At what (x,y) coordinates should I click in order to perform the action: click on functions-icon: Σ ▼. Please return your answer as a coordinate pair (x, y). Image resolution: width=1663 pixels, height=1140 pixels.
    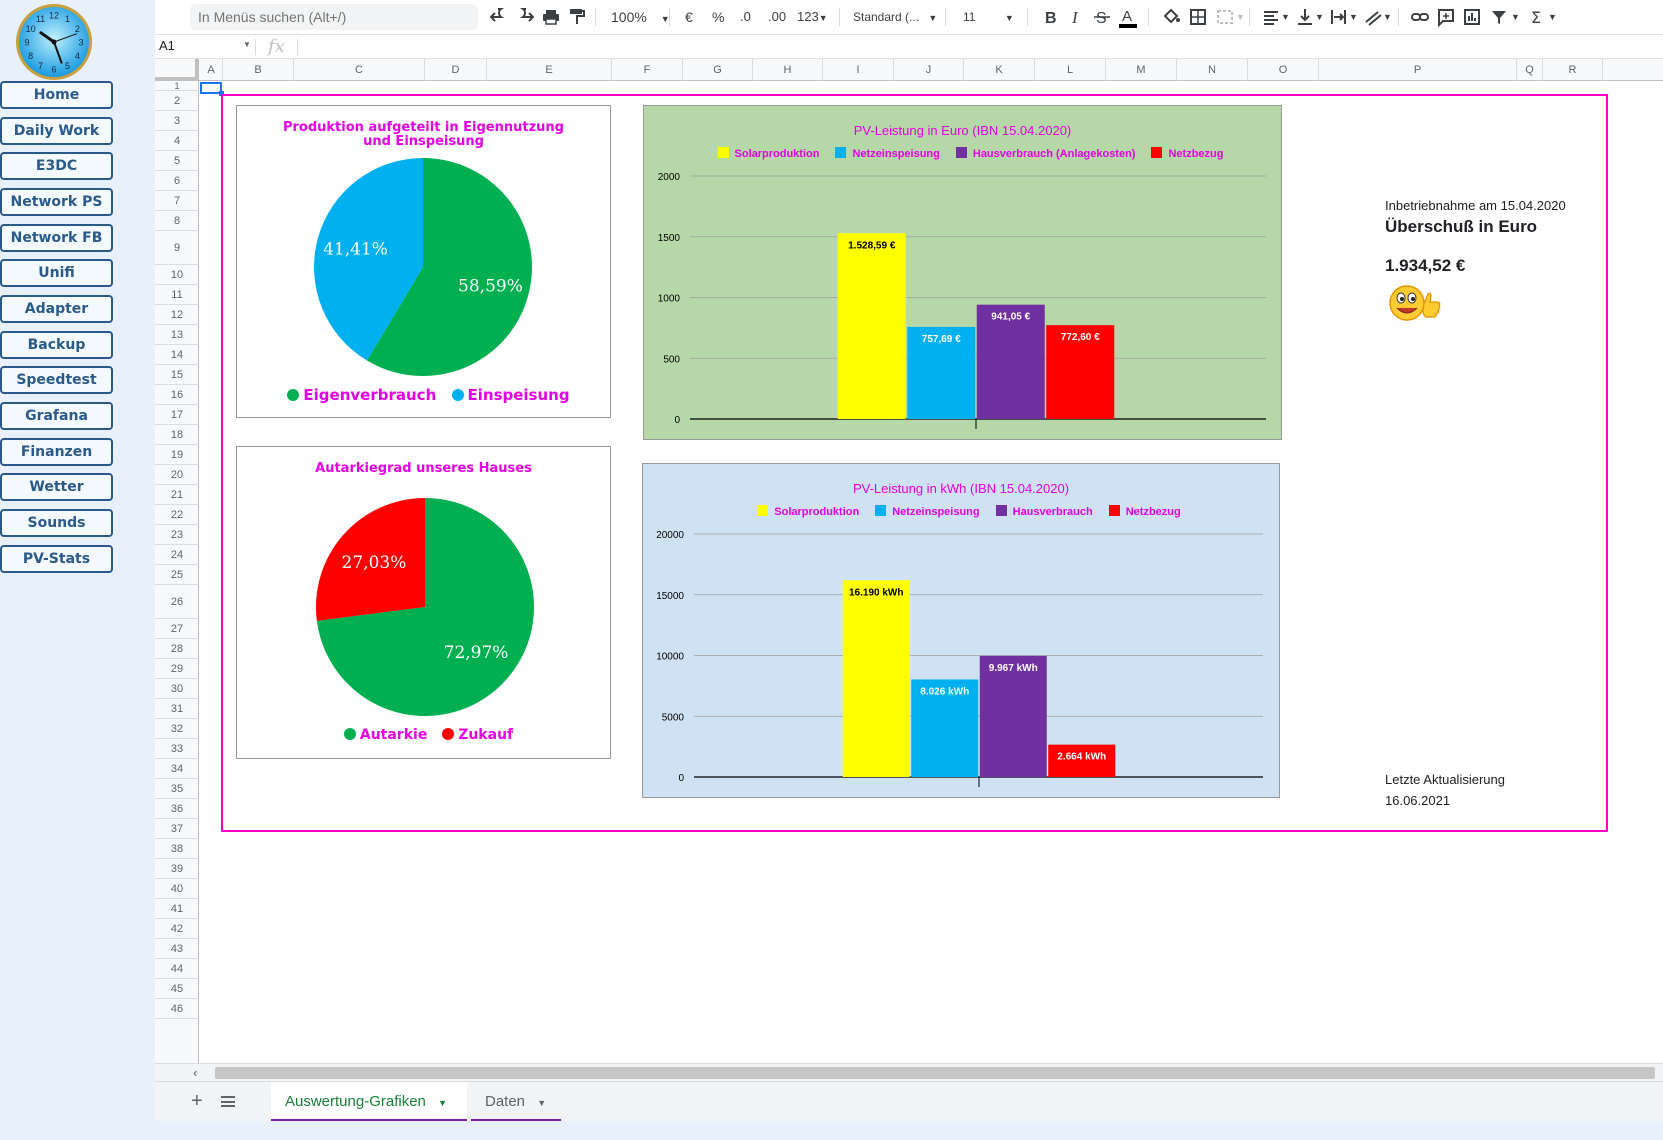
    Looking at the image, I should click on (1545, 17).